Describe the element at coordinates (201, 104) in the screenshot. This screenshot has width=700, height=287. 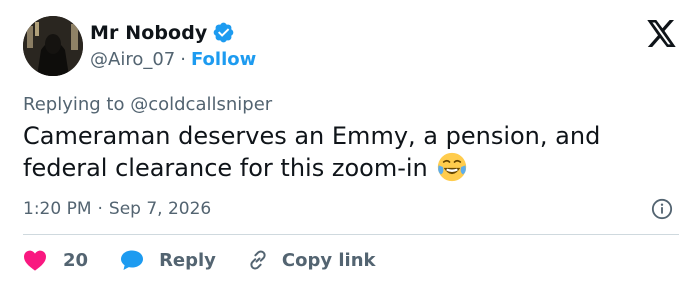
I see `replying-target-handle: @coldcallsniper` at that location.